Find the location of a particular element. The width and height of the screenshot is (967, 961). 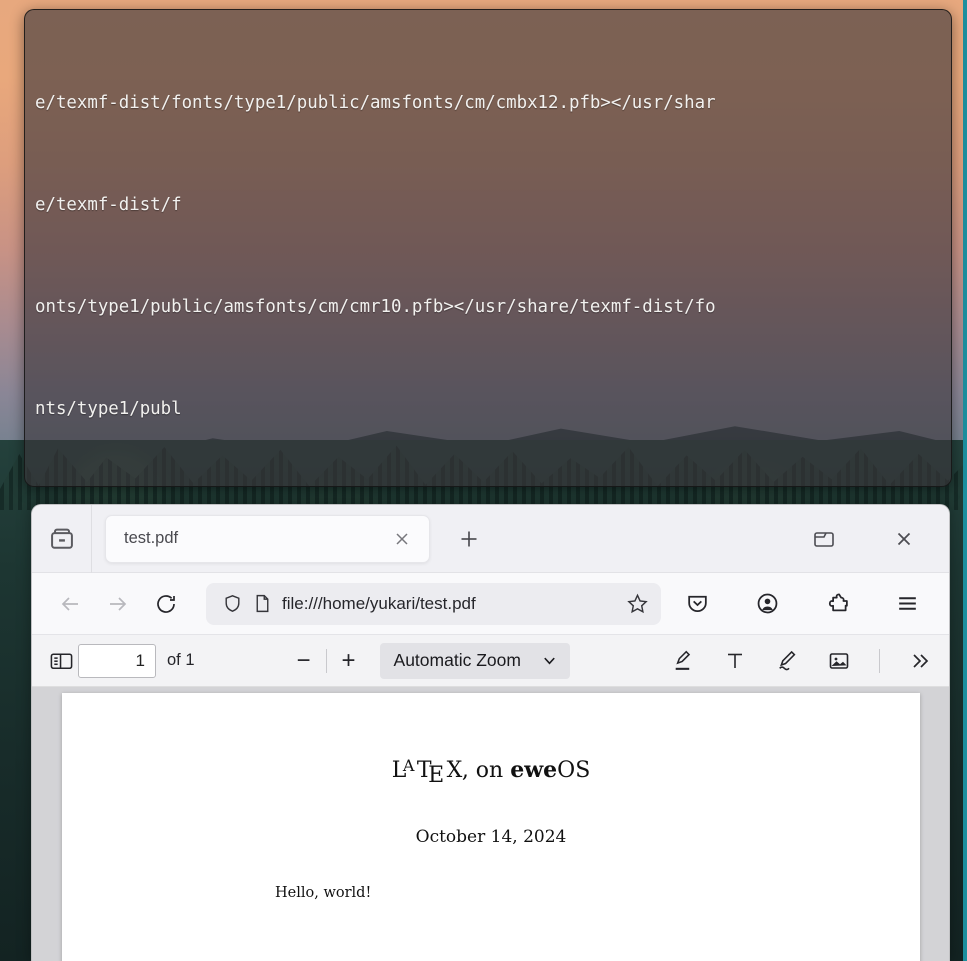

pdf-more-tools-button is located at coordinates (920, 661).